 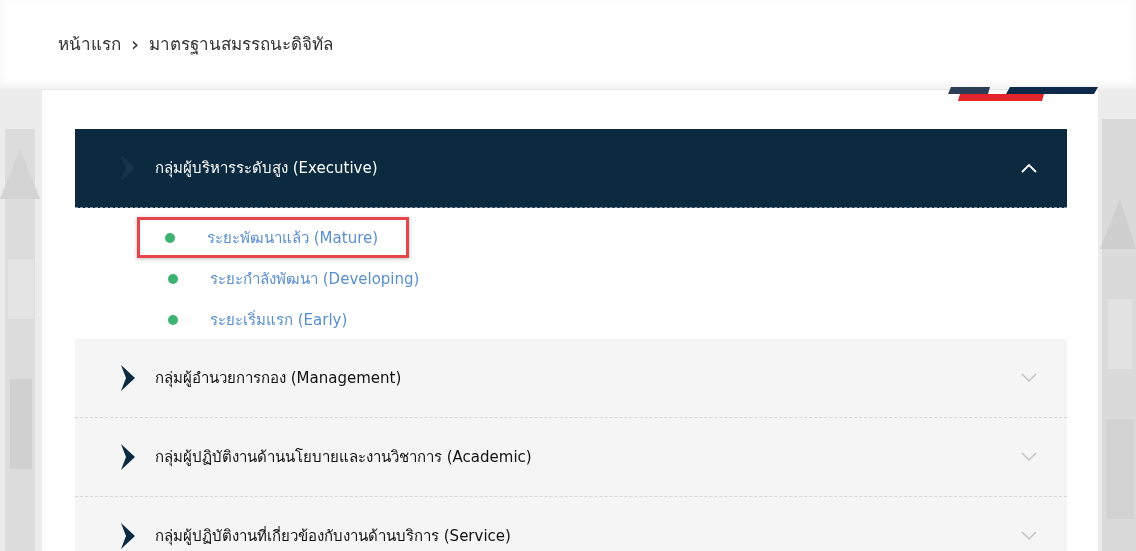 I want to click on level-link: ระยะพัฒนาแล้ว (Mature), so click(x=293, y=237).